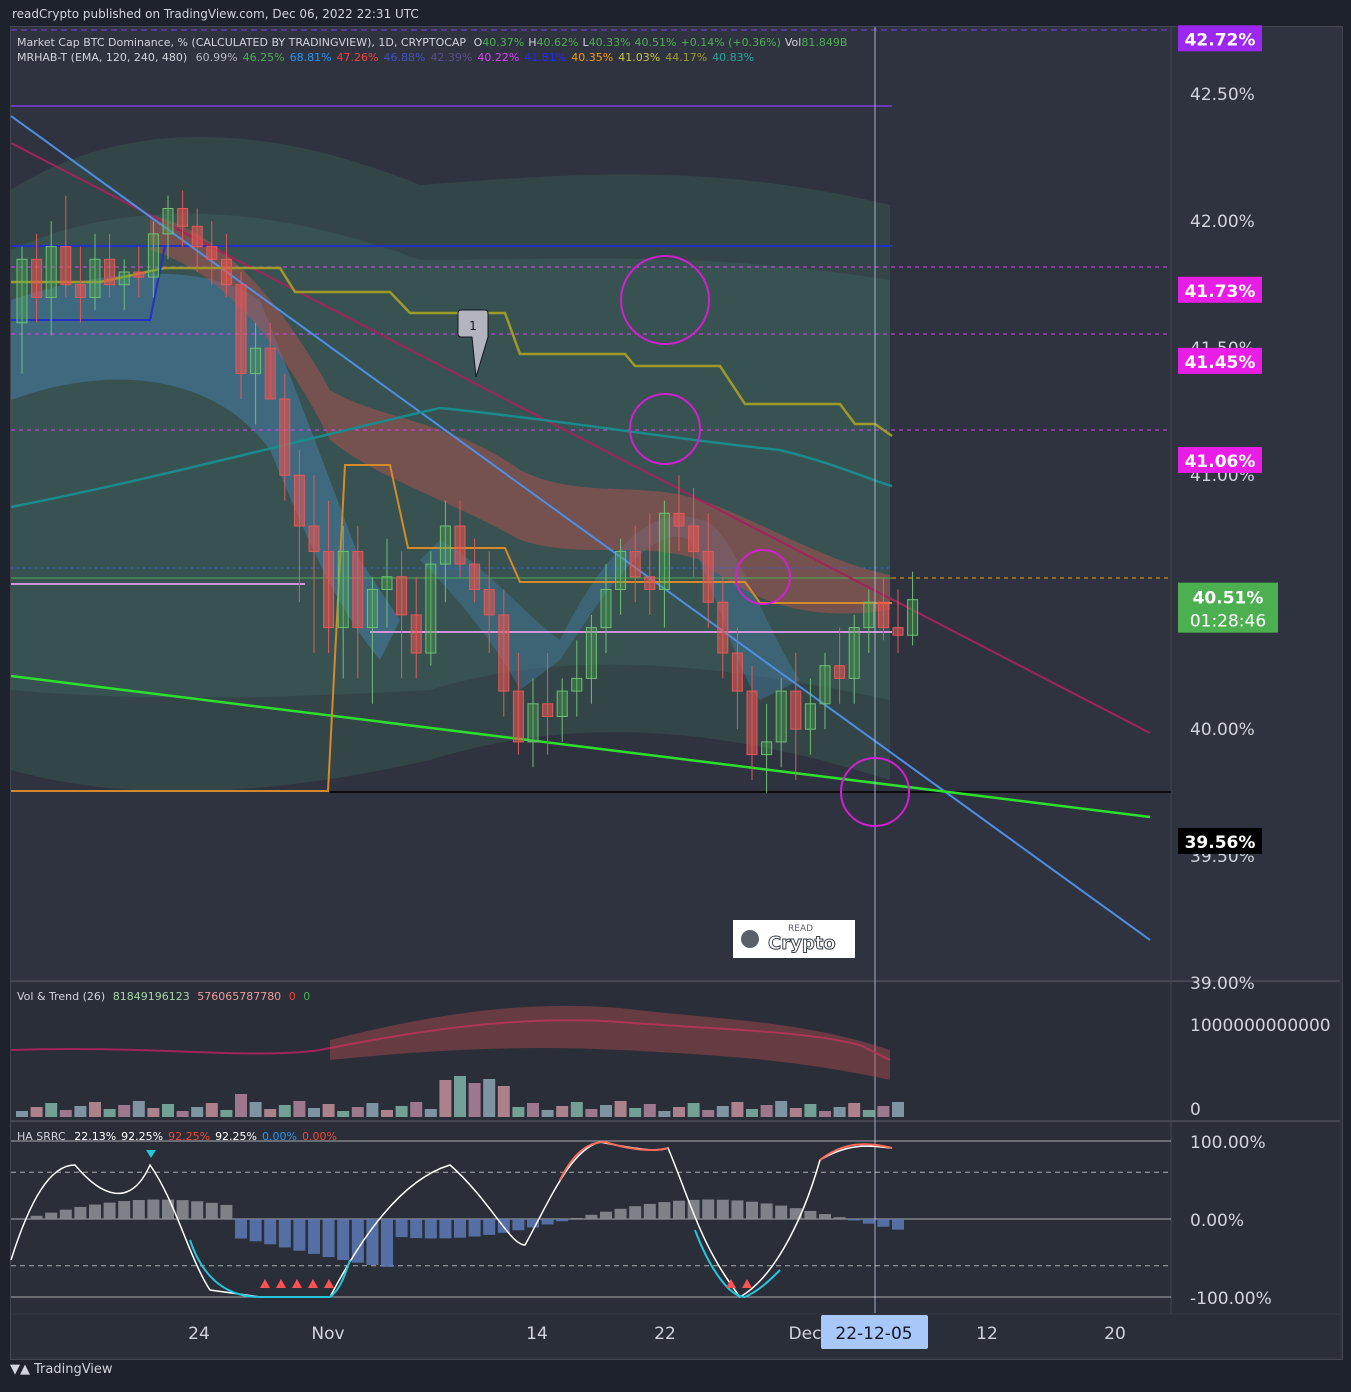 The height and width of the screenshot is (1392, 1351). I want to click on last-price-label: 40.51%, so click(1228, 599).